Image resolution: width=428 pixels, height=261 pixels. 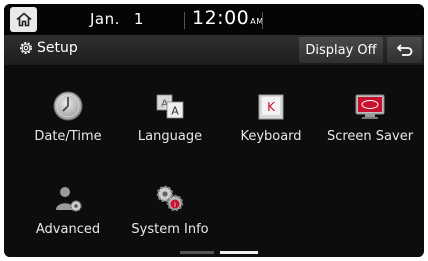 I want to click on menu-item-label: Language, so click(x=170, y=136).